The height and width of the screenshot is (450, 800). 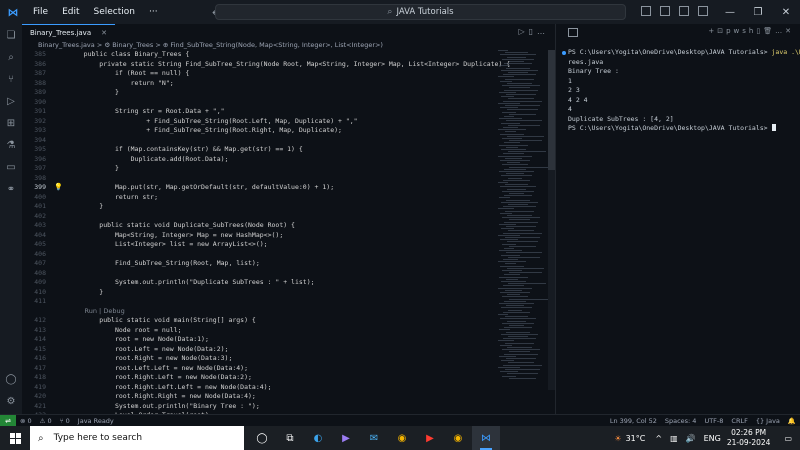 What do you see at coordinates (551, 110) in the screenshot?
I see `scrollbar-thumb` at bounding box center [551, 110].